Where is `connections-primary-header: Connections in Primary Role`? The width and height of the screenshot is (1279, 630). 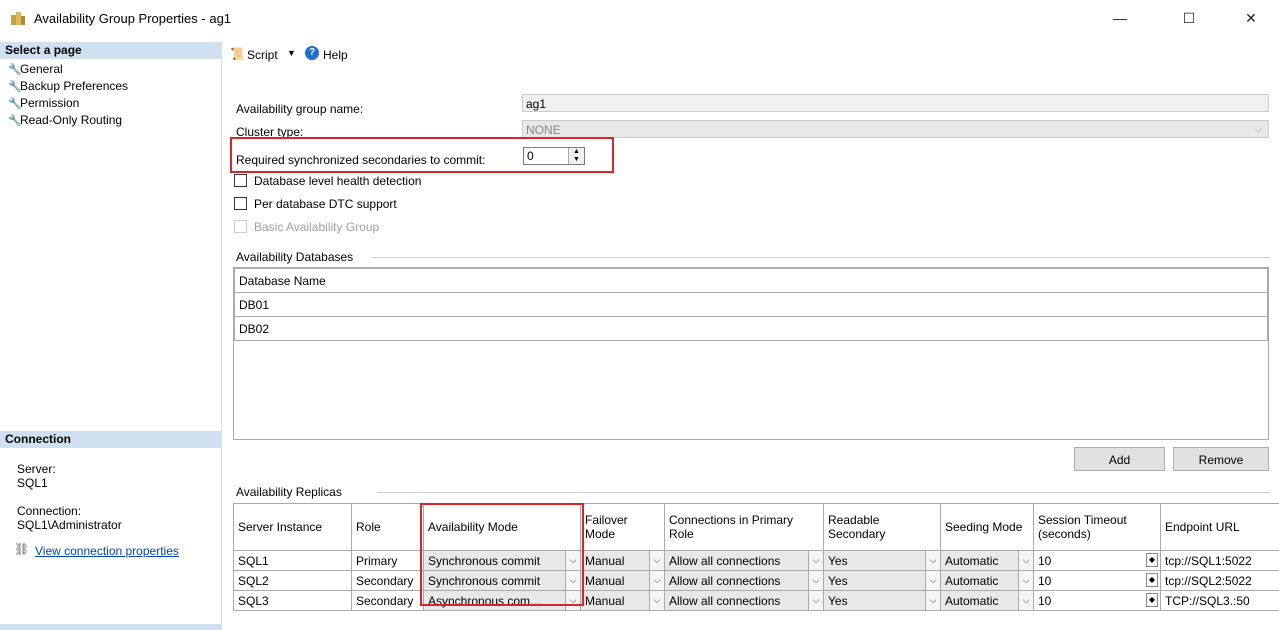
connections-primary-header: Connections in Primary Role is located at coordinates (744, 527).